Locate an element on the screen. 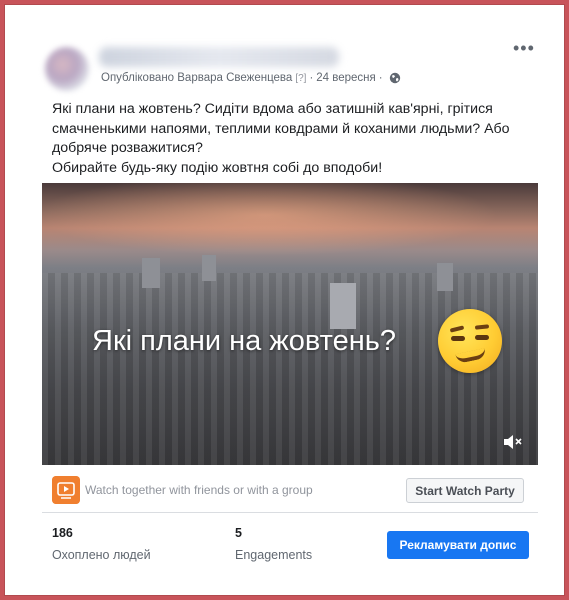  smirking-face-emoji is located at coordinates (470, 341).